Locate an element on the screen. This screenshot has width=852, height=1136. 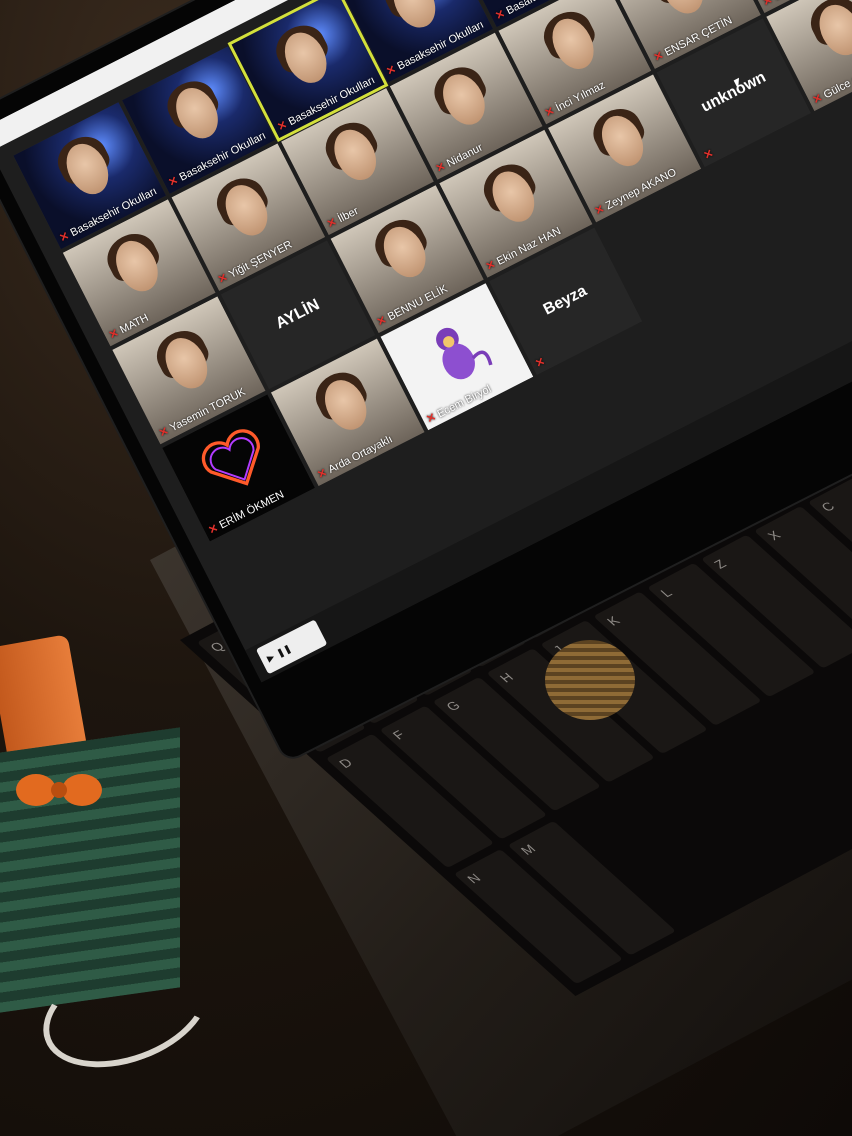
play-icon: ▶ is located at coordinates (270, 657).